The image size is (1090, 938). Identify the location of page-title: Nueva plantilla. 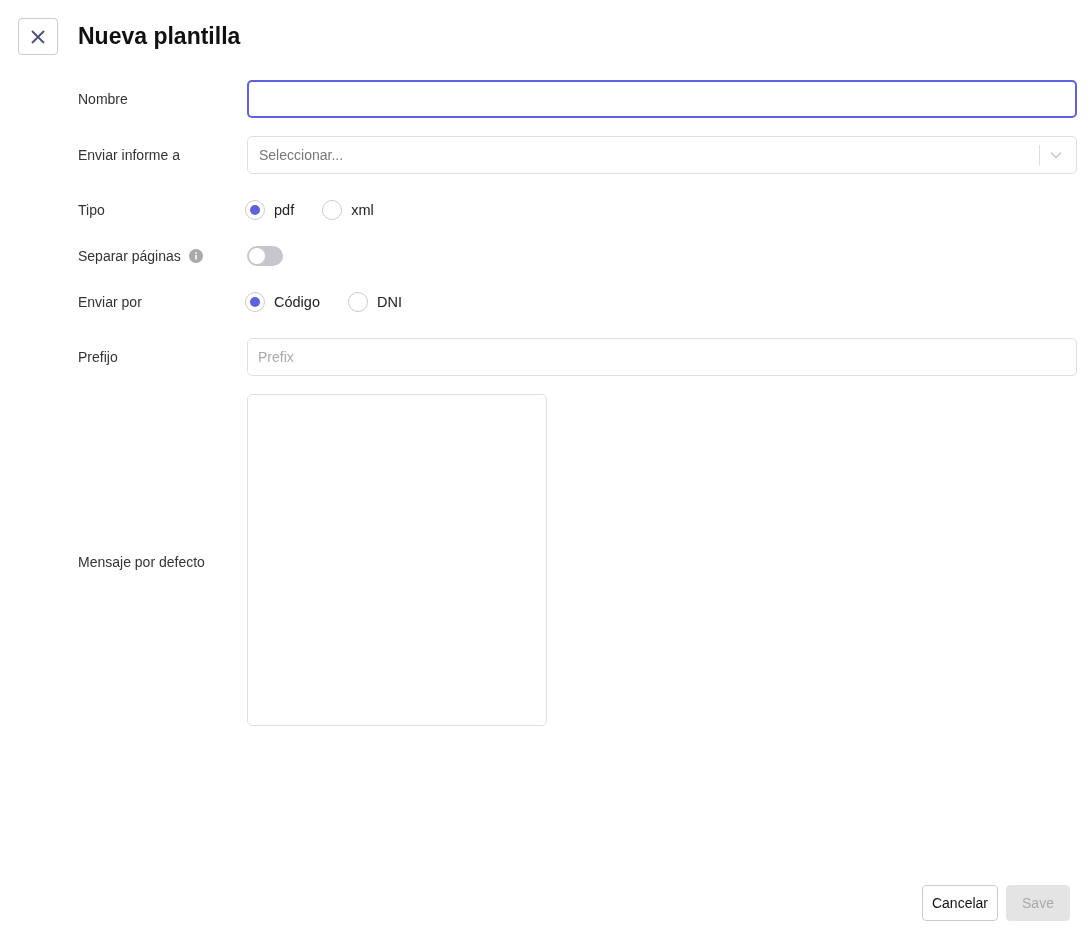
(159, 36).